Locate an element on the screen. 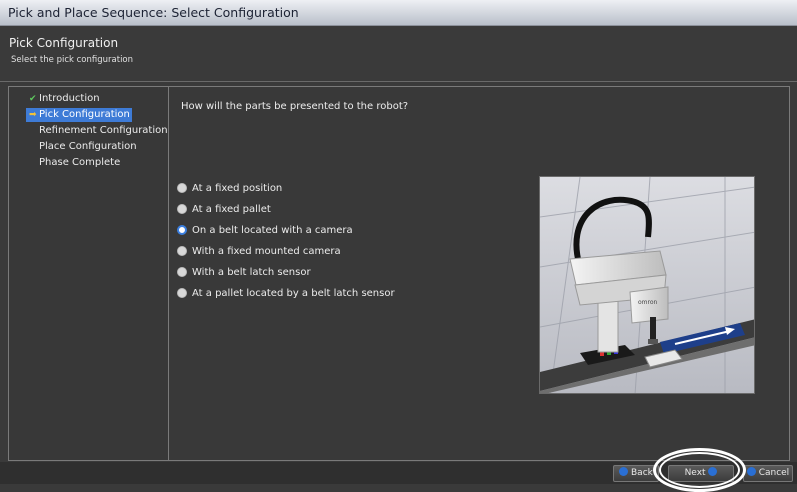  arrow-right-icon: ➡ is located at coordinates (33, 115).